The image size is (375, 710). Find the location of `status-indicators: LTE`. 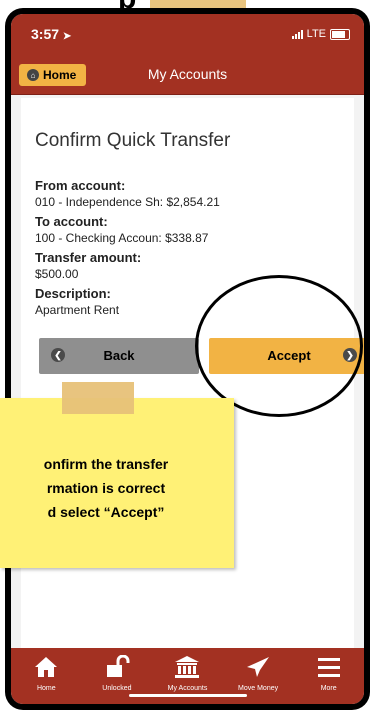

status-indicators: LTE is located at coordinates (320, 34).